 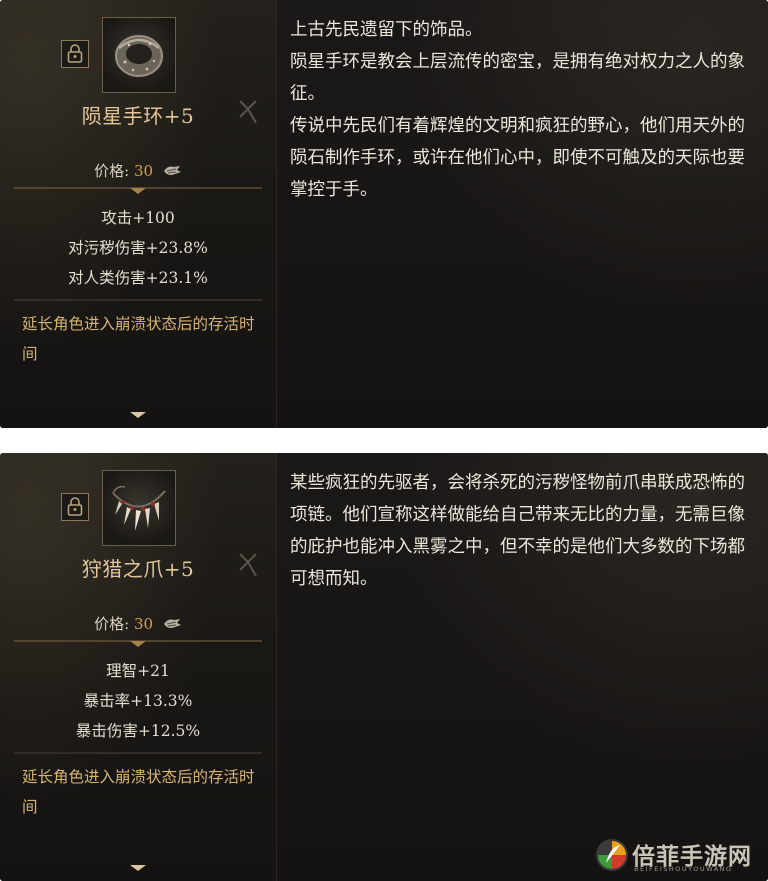 I want to click on stat-line: 理智+21, so click(x=138, y=671).